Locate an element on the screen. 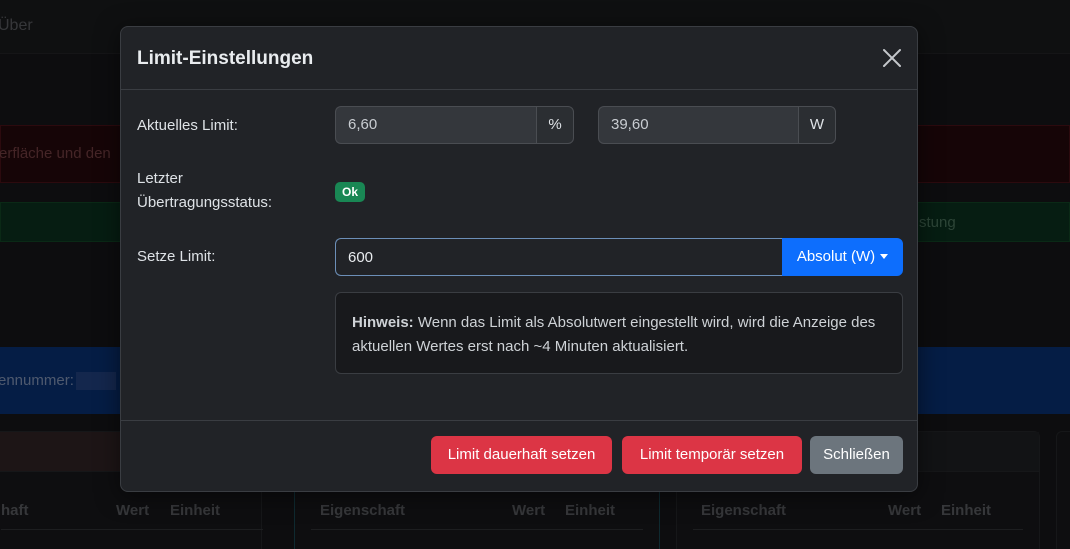 The image size is (1070, 549). caret-down-icon is located at coordinates (884, 256).